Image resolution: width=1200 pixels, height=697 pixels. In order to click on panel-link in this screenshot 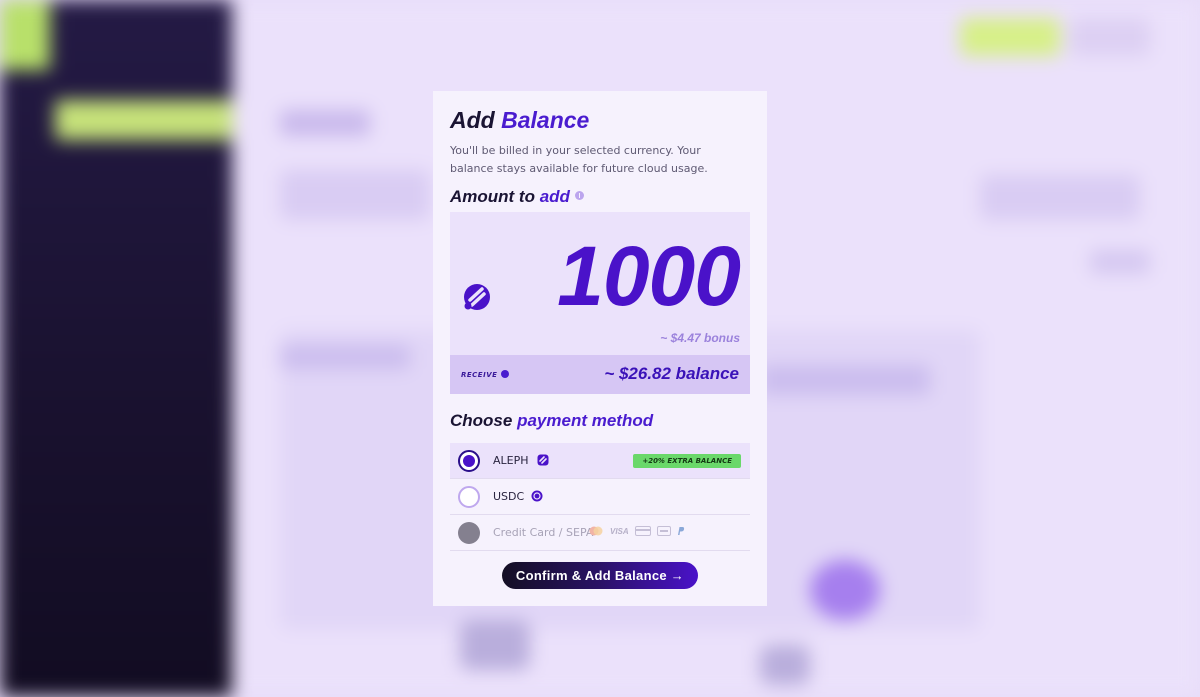, I will do `click(1120, 262)`.